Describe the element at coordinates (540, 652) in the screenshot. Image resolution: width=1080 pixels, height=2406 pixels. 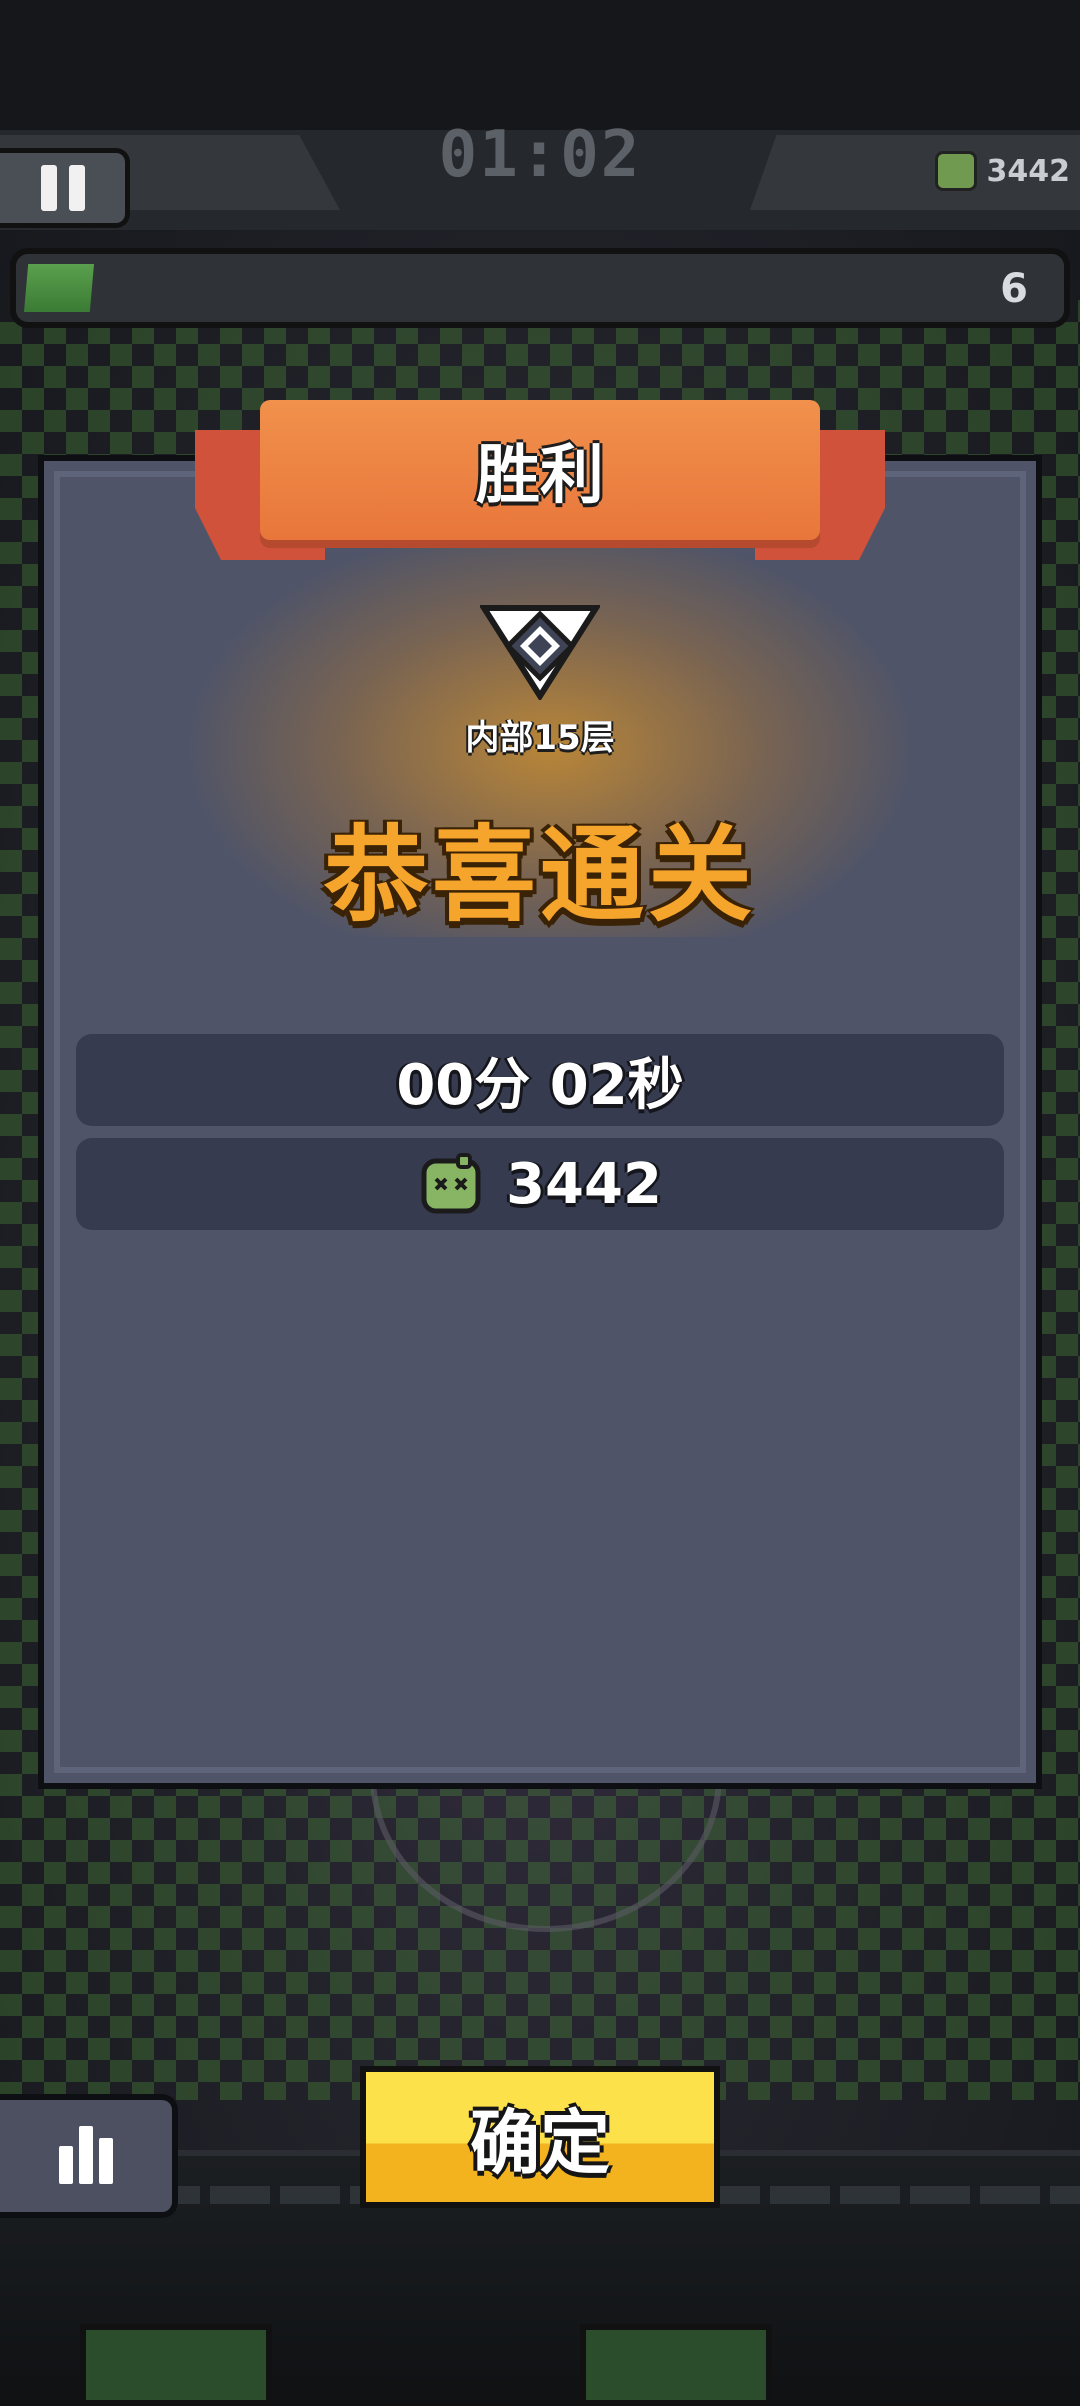
I see `rank-badge-icon` at that location.